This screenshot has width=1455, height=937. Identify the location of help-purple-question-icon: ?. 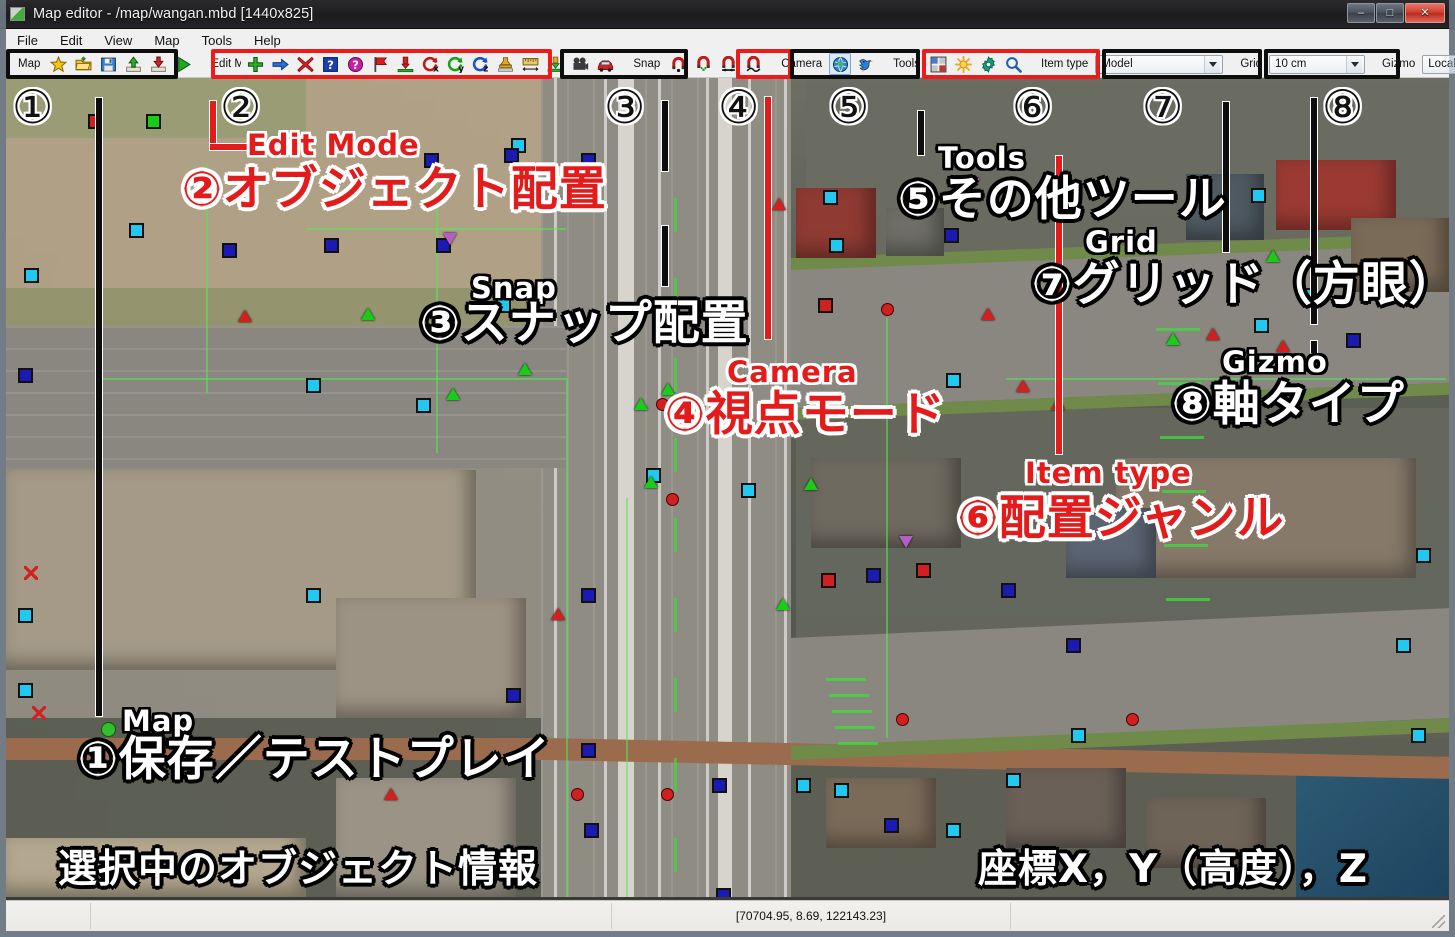
(355, 64).